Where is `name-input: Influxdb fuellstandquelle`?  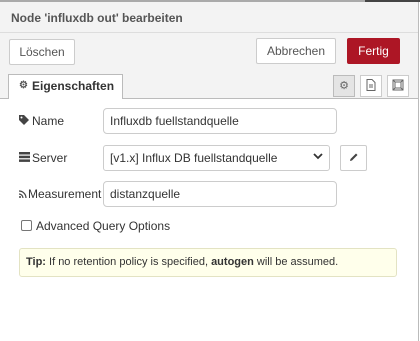
name-input: Influxdb fuellstandquelle is located at coordinates (220, 121).